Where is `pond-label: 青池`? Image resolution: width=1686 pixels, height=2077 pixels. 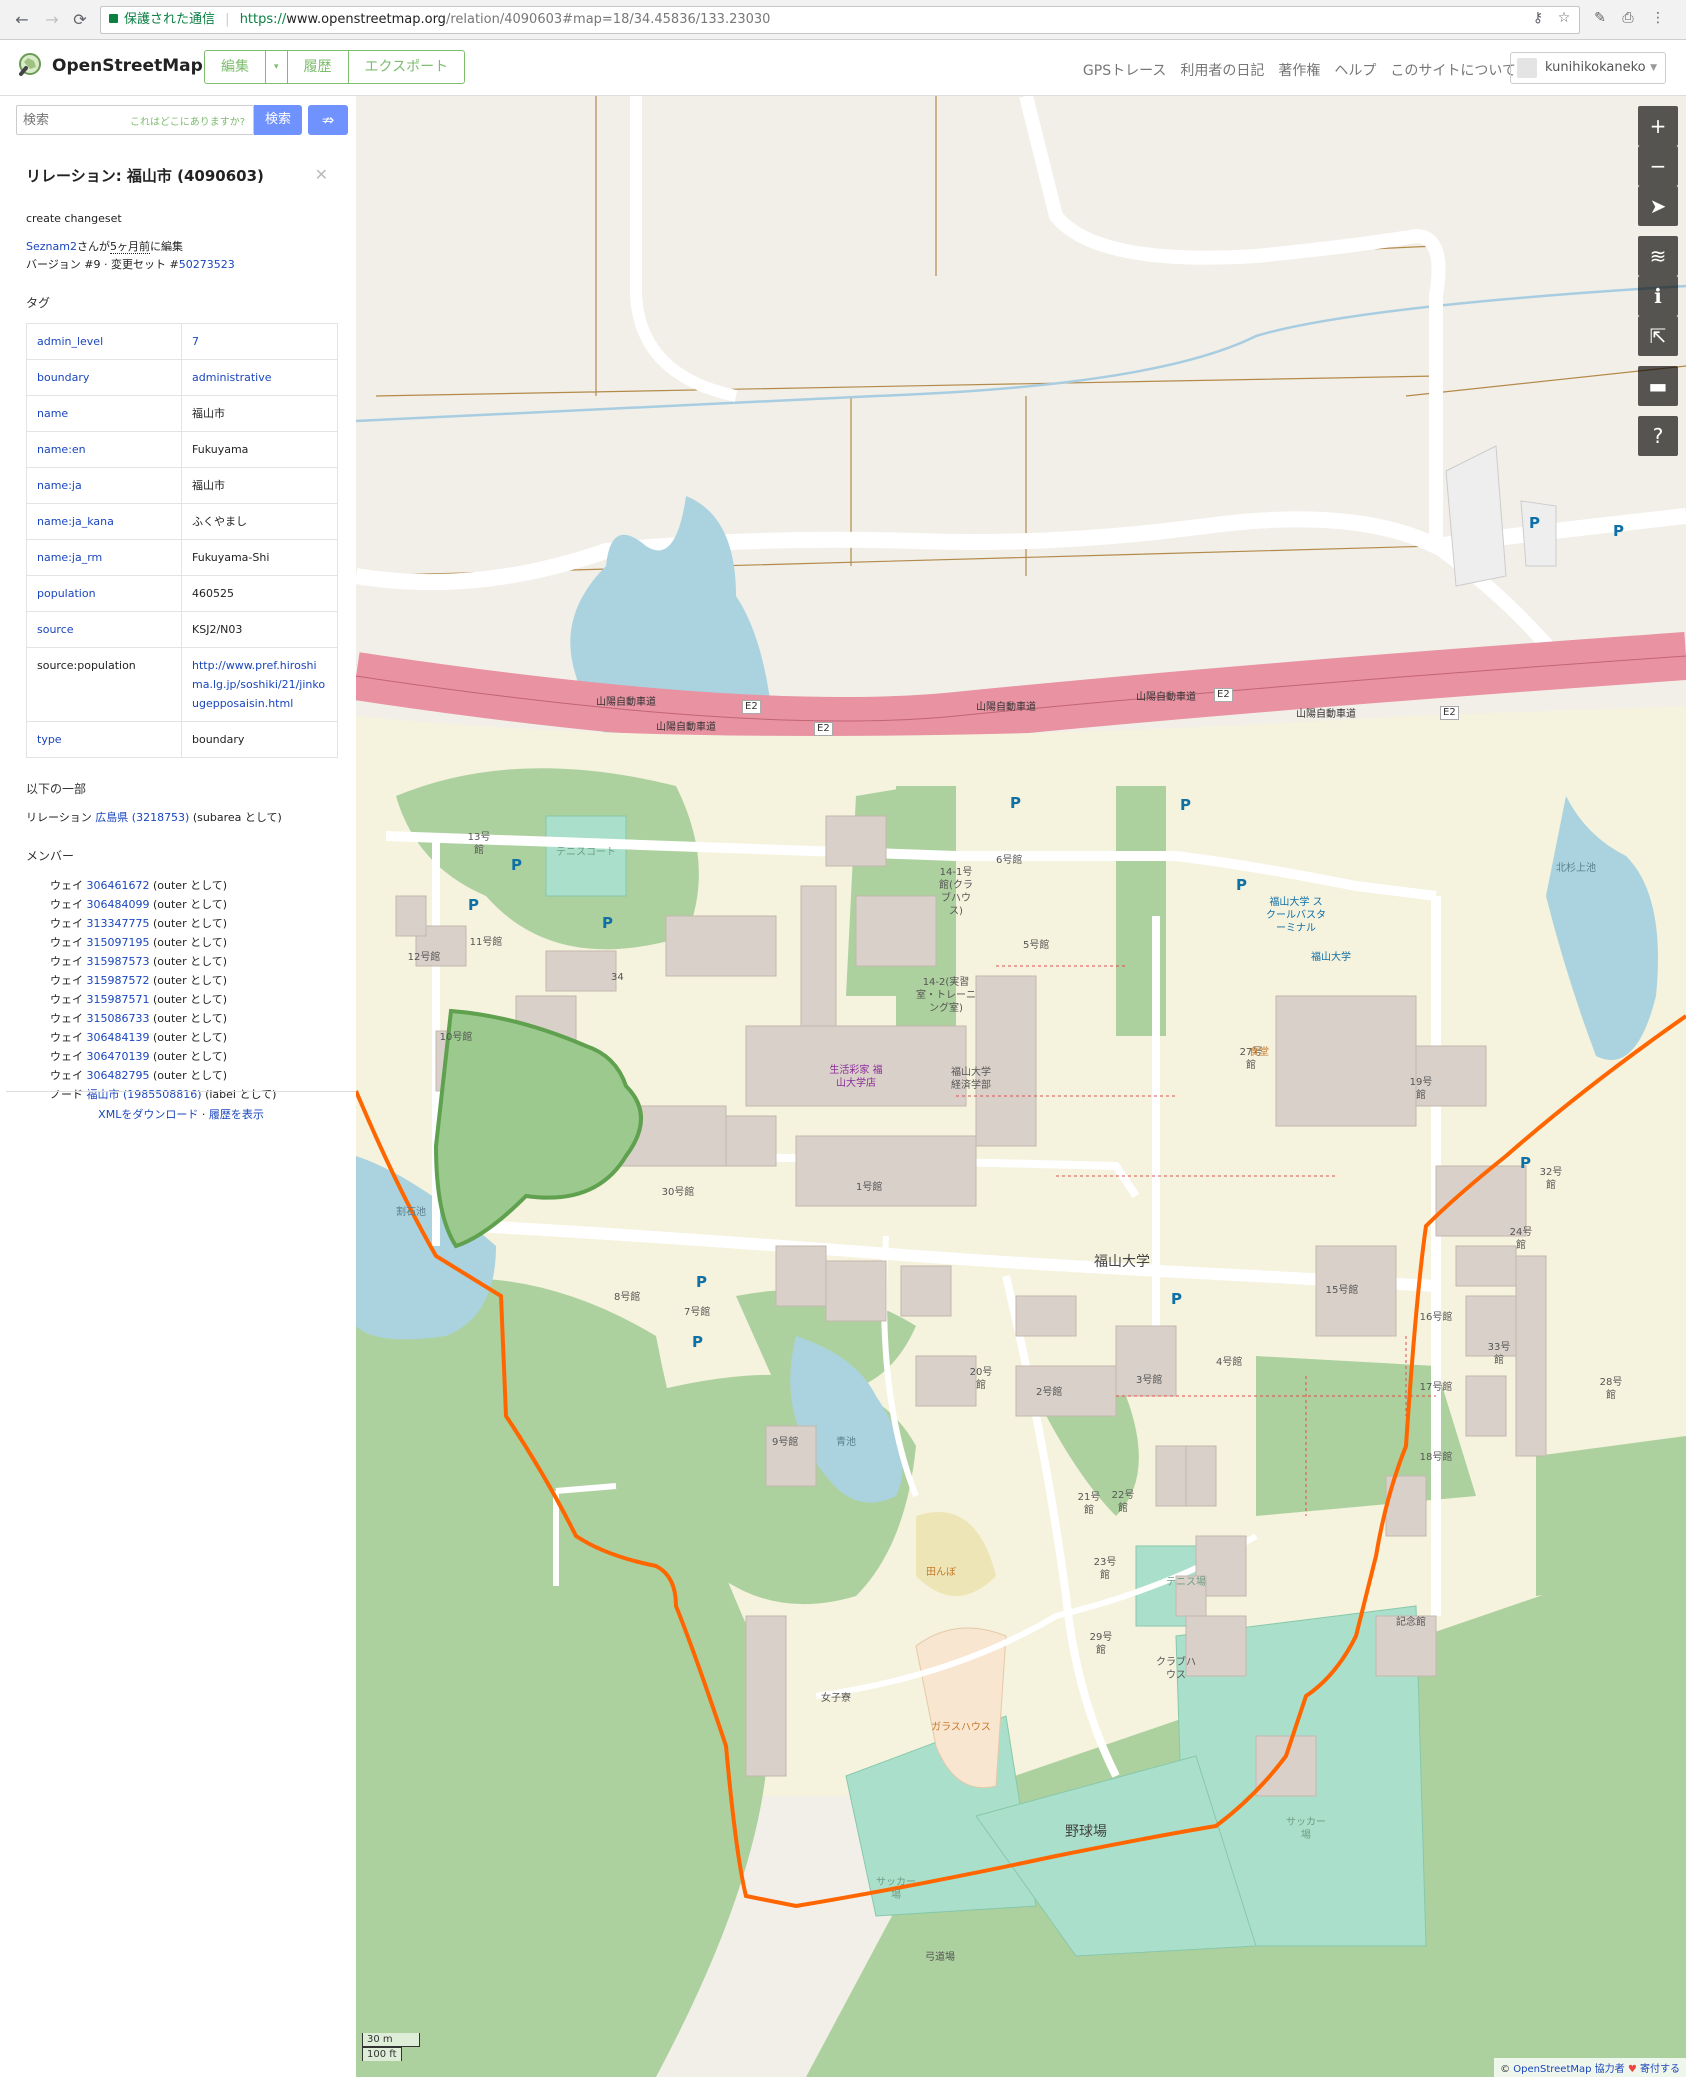
pond-label: 青池 is located at coordinates (846, 1442).